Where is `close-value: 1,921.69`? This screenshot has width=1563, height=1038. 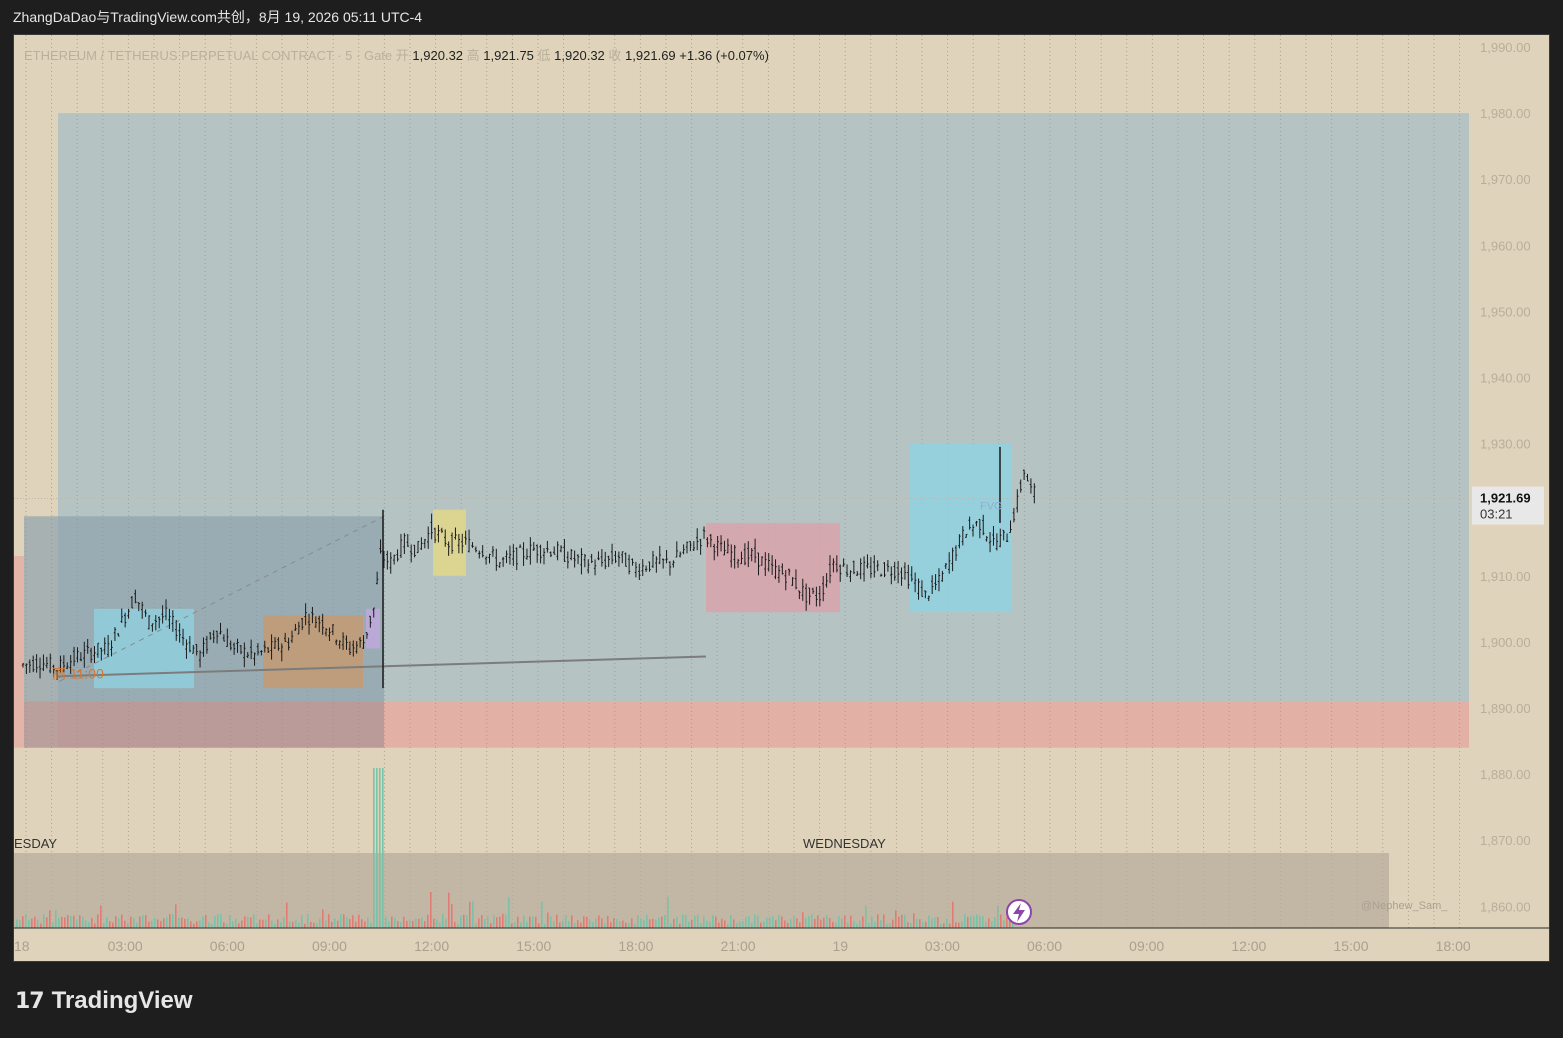 close-value: 1,921.69 is located at coordinates (650, 55).